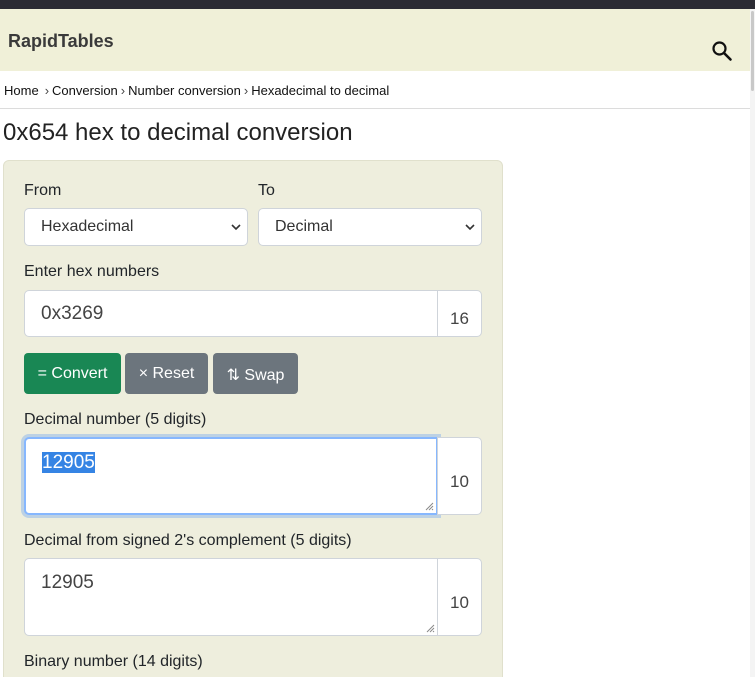  I want to click on decimal-label: Decimal number (5 digits), so click(115, 419).